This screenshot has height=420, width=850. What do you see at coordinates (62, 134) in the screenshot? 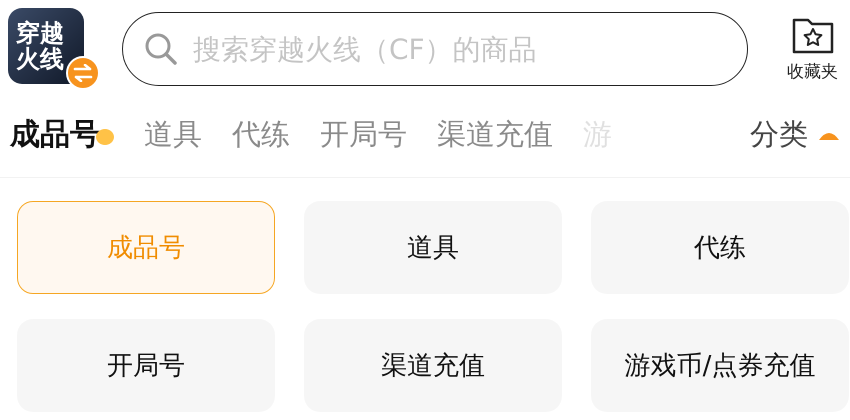
I see `category-tab: 成品号` at bounding box center [62, 134].